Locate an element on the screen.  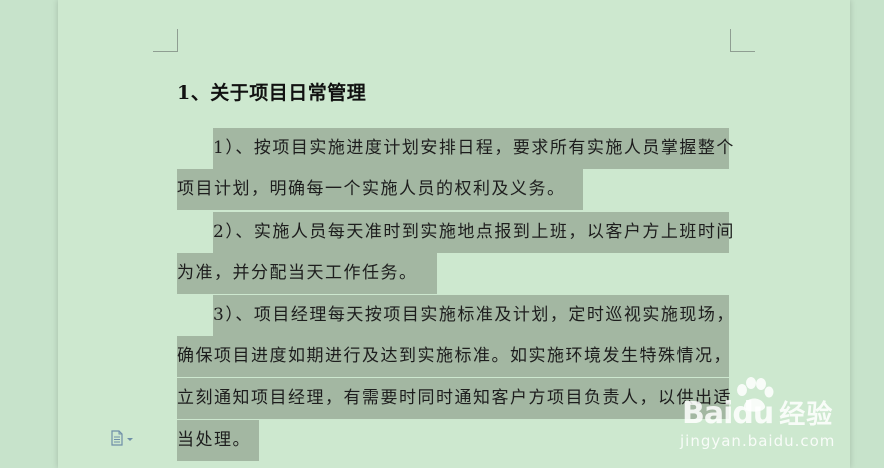
document-options-icon is located at coordinates (123, 438).